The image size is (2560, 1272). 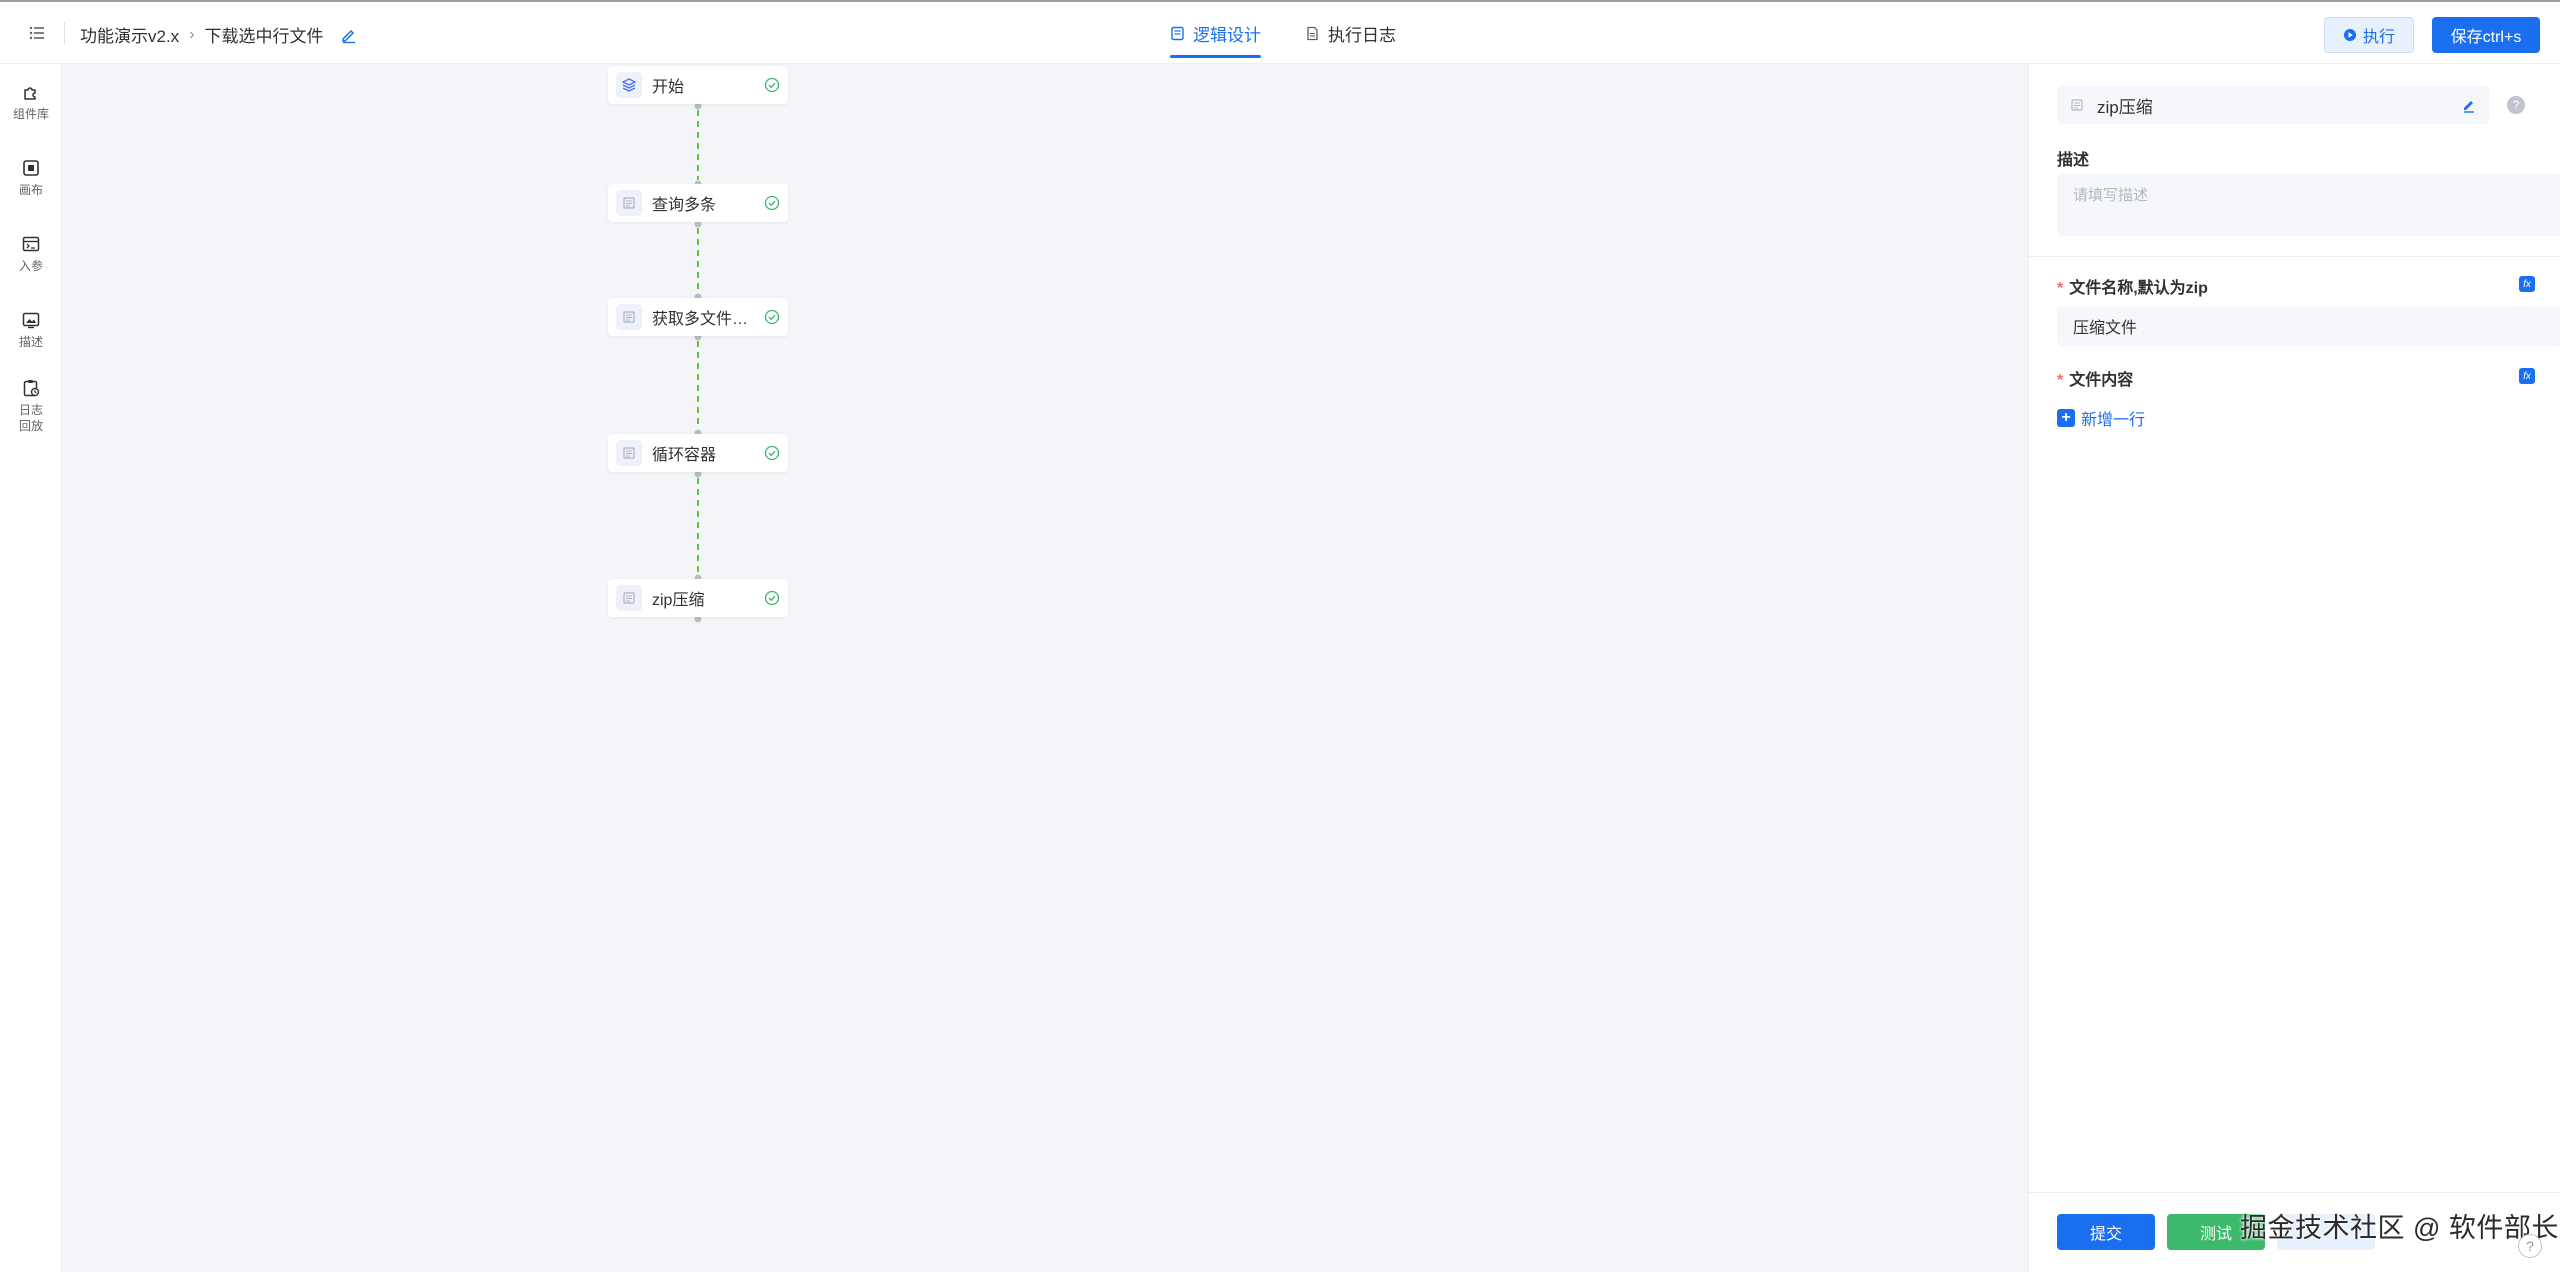 I want to click on field-label-text: 文件内容, so click(x=2101, y=380).